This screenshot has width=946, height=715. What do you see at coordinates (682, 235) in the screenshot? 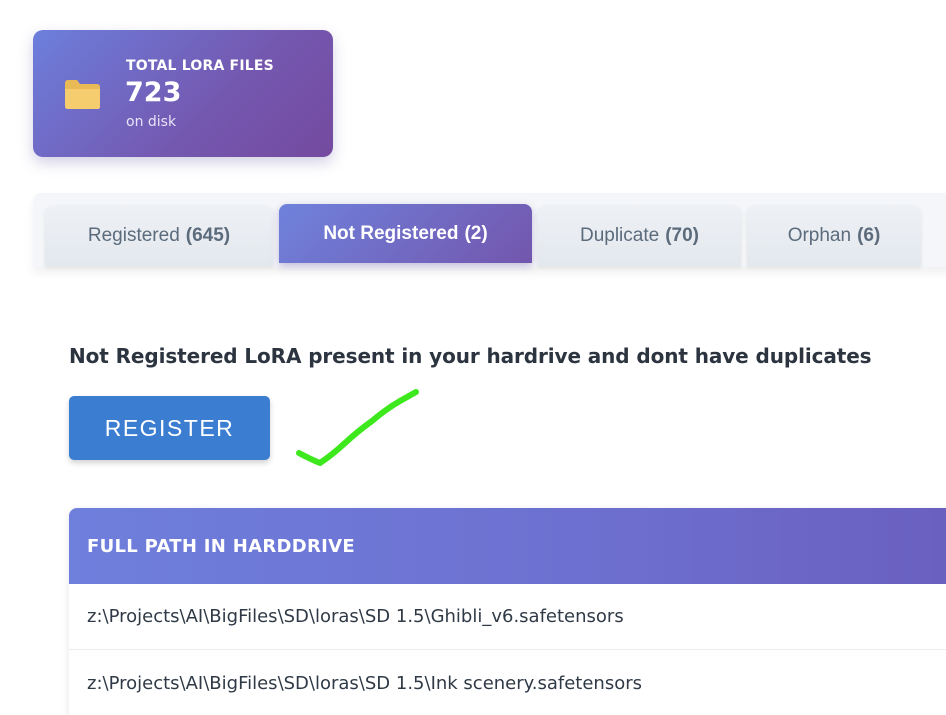
I see `tab-count: (70)` at bounding box center [682, 235].